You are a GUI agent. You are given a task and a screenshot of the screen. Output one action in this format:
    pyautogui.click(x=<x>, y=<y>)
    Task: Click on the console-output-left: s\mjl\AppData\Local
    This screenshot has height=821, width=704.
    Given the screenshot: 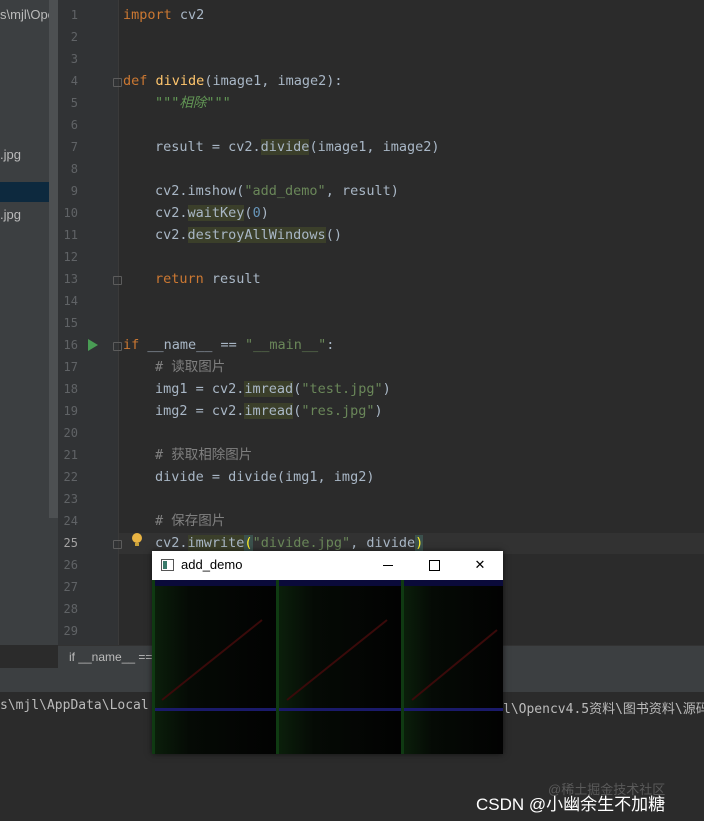 What is the action you would take?
    pyautogui.click(x=74, y=705)
    